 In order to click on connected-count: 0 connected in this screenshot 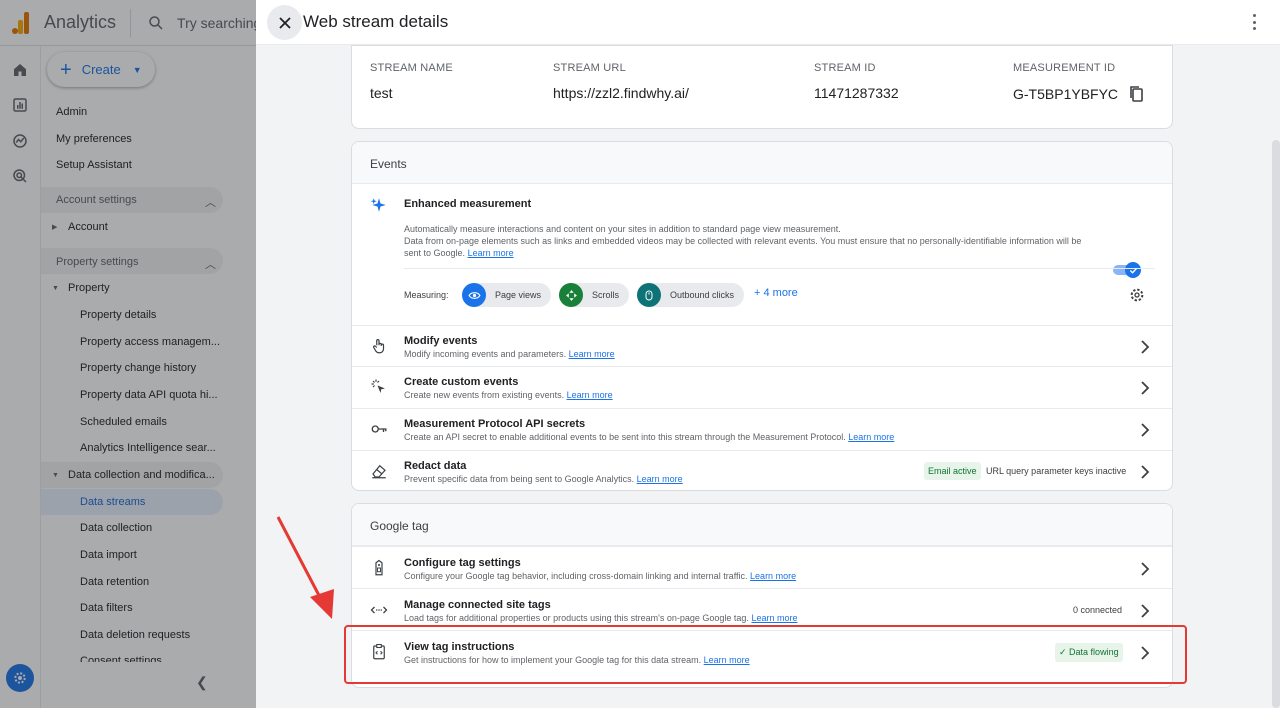, I will do `click(1098, 610)`.